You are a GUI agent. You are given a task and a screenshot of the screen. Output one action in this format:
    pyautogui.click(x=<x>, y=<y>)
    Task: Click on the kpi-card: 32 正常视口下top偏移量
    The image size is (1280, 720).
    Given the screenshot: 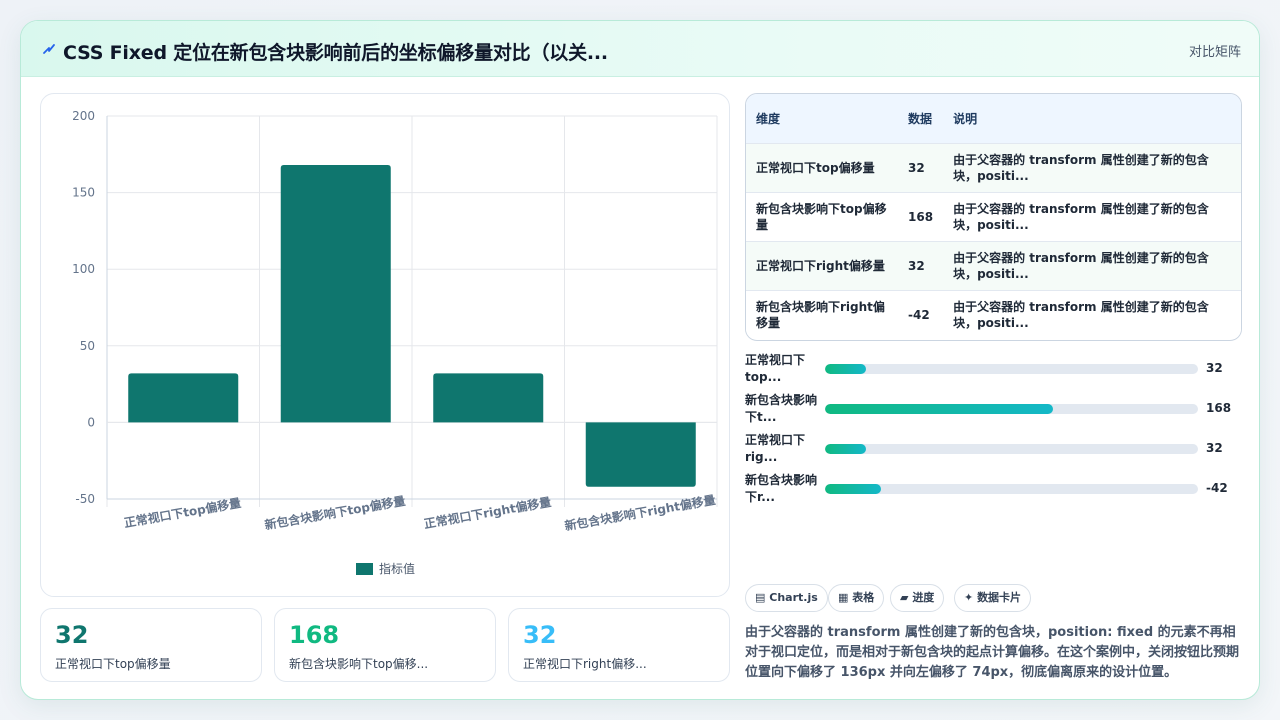 What is the action you would take?
    pyautogui.click(x=151, y=645)
    